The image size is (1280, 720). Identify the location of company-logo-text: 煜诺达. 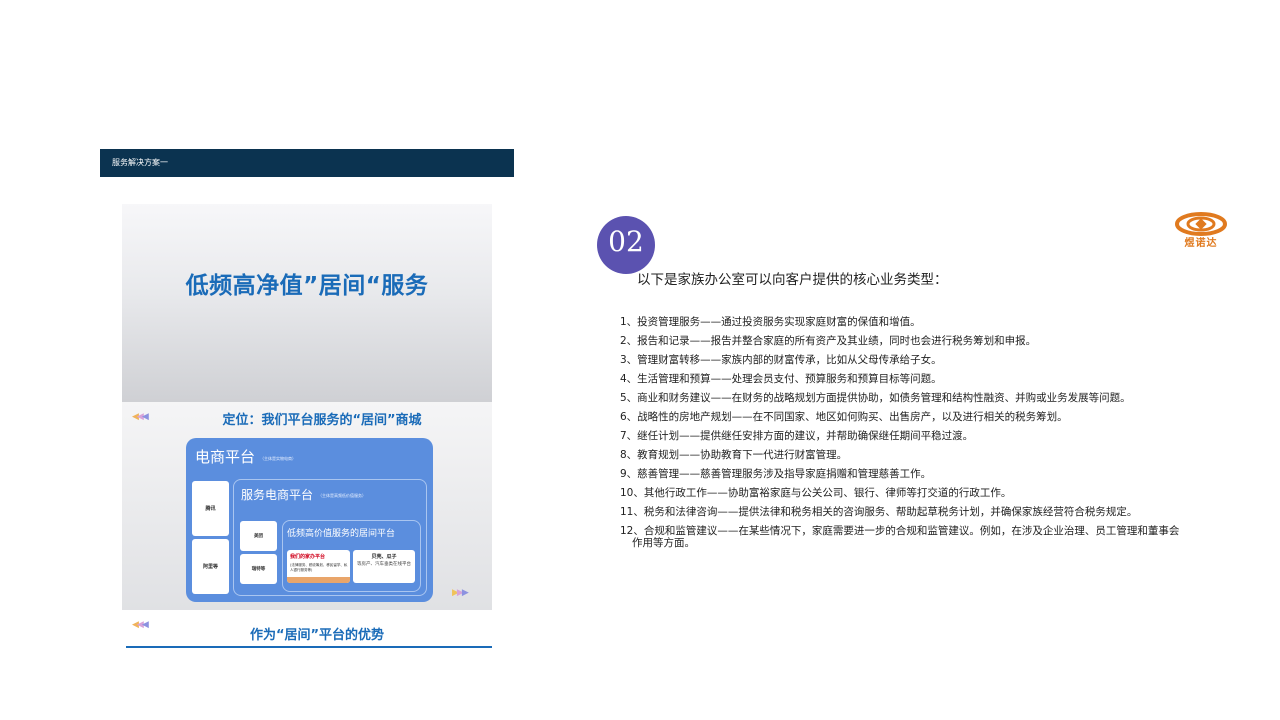
(1201, 243).